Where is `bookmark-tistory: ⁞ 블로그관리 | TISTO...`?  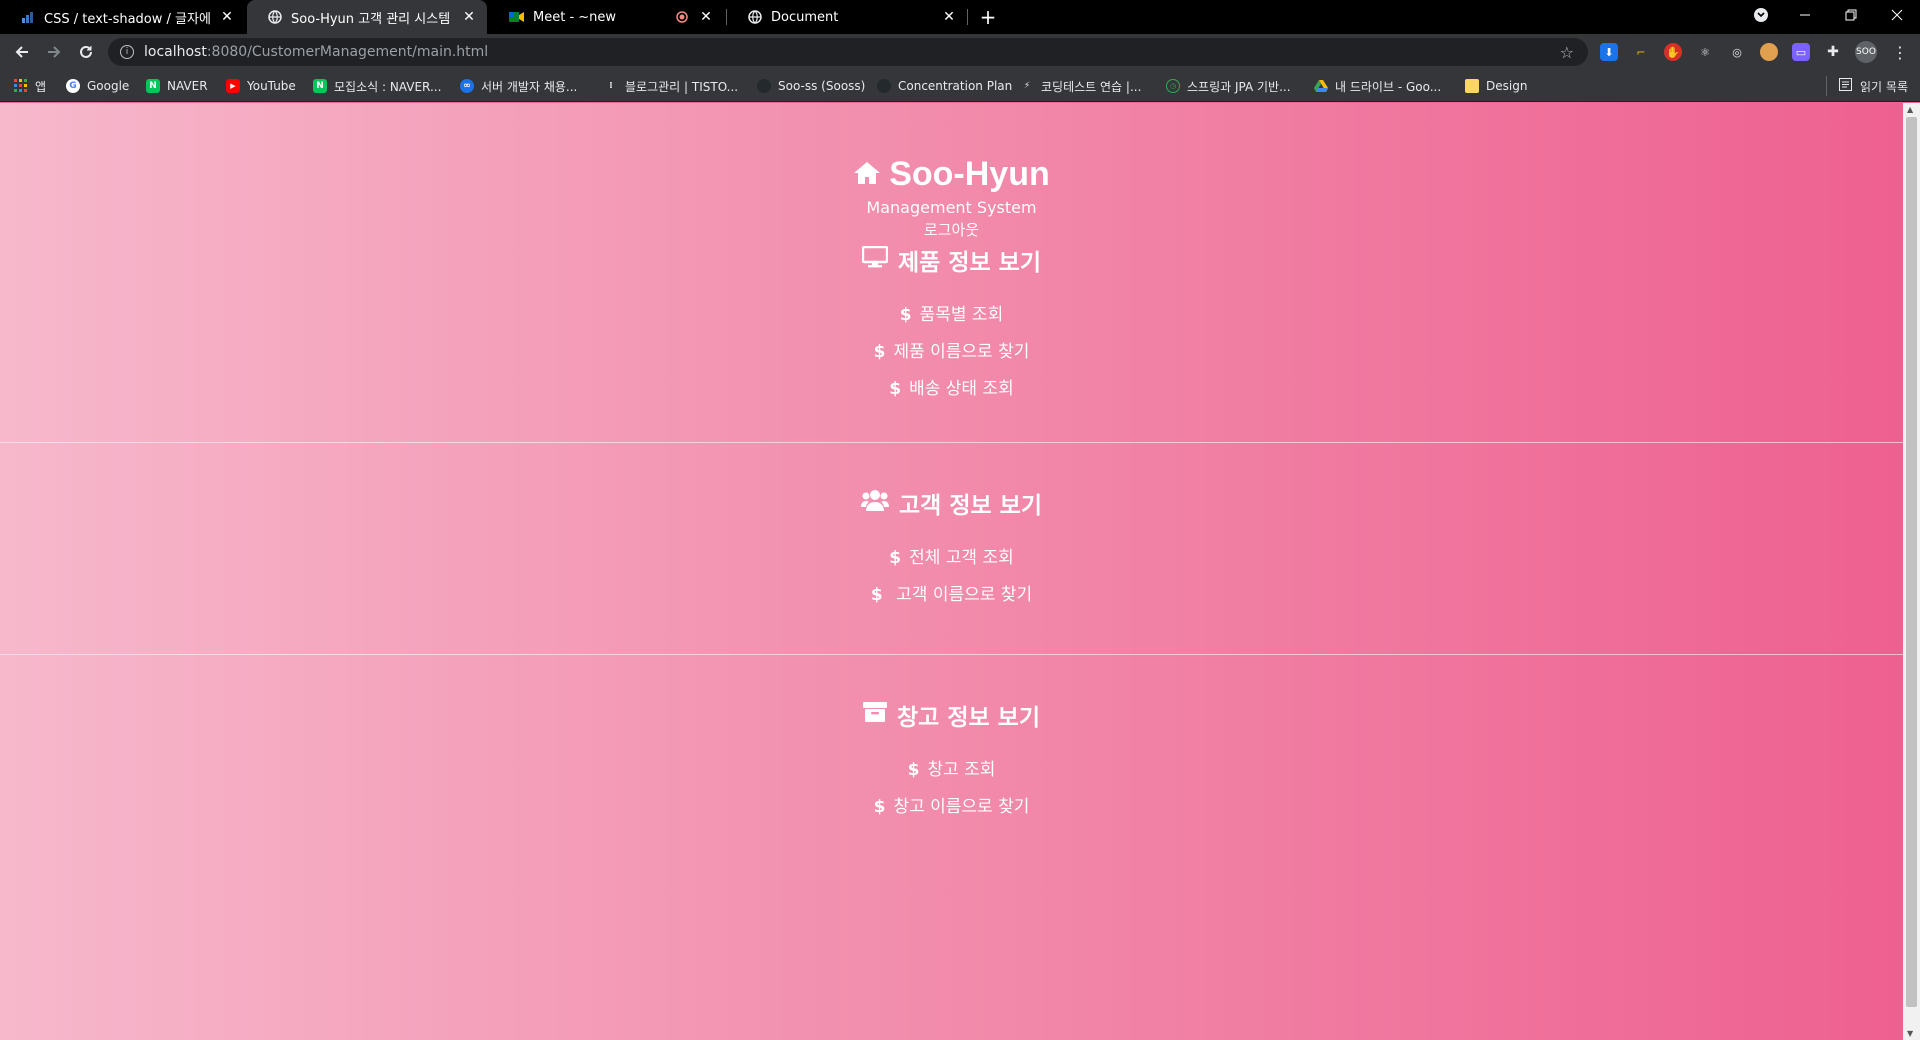 bookmark-tistory: ⁞ 블로그관리 | TISTO... is located at coordinates (671, 86).